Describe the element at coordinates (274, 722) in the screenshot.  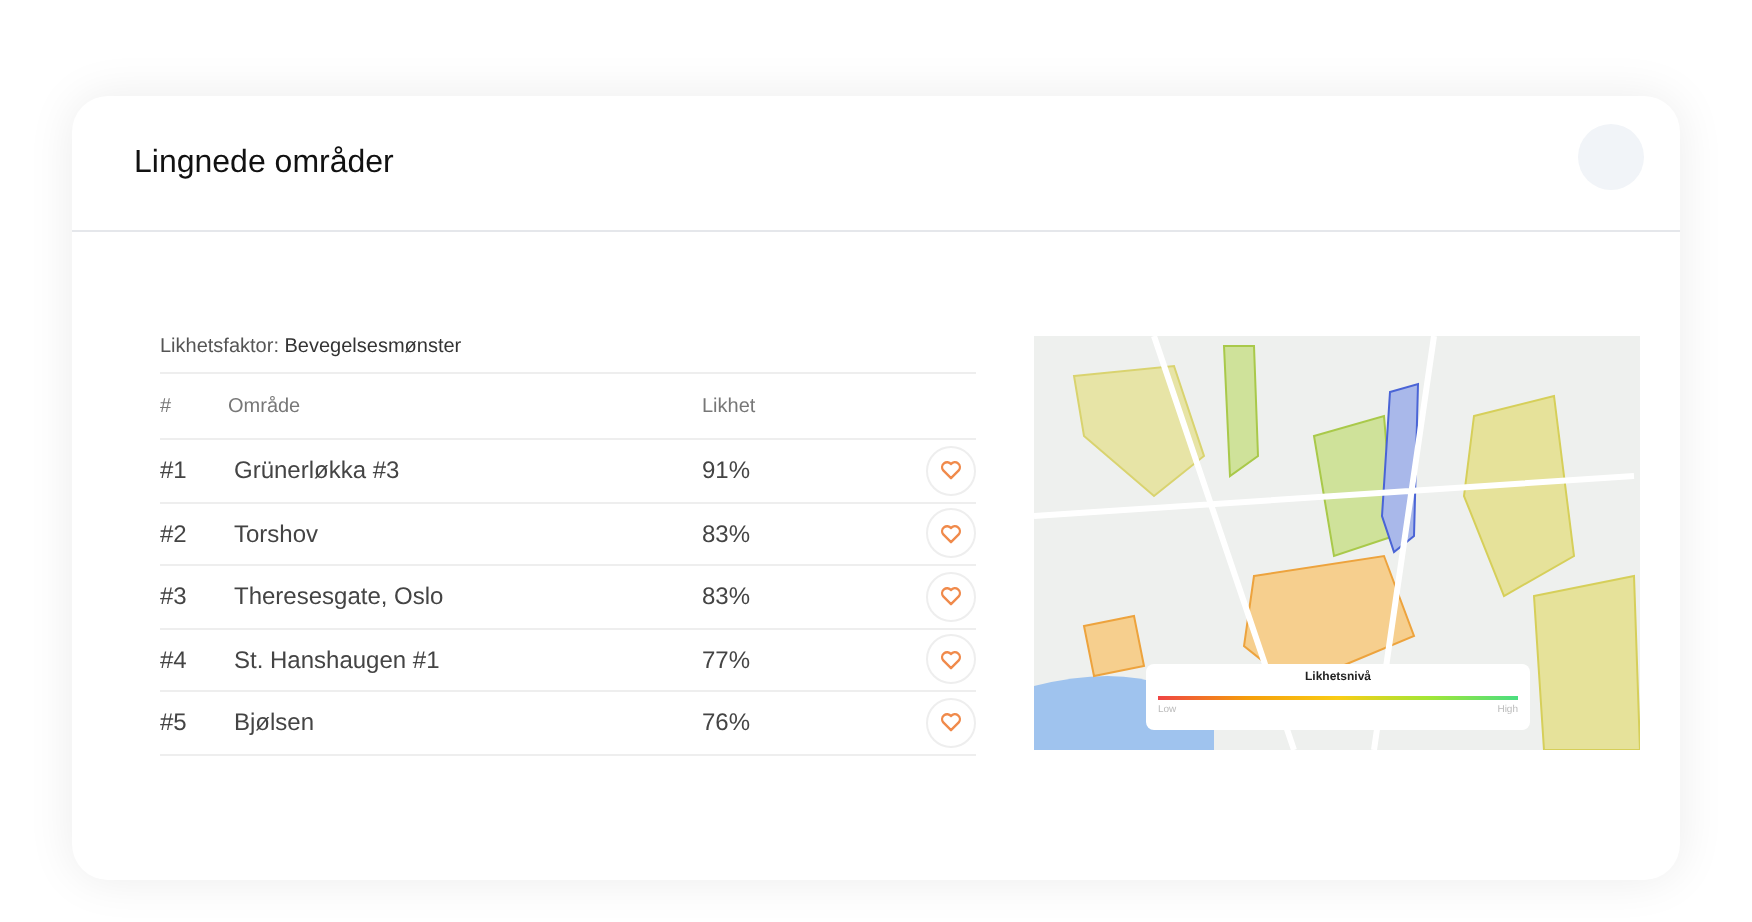
I see `area-cell-text: Bjølsen` at that location.